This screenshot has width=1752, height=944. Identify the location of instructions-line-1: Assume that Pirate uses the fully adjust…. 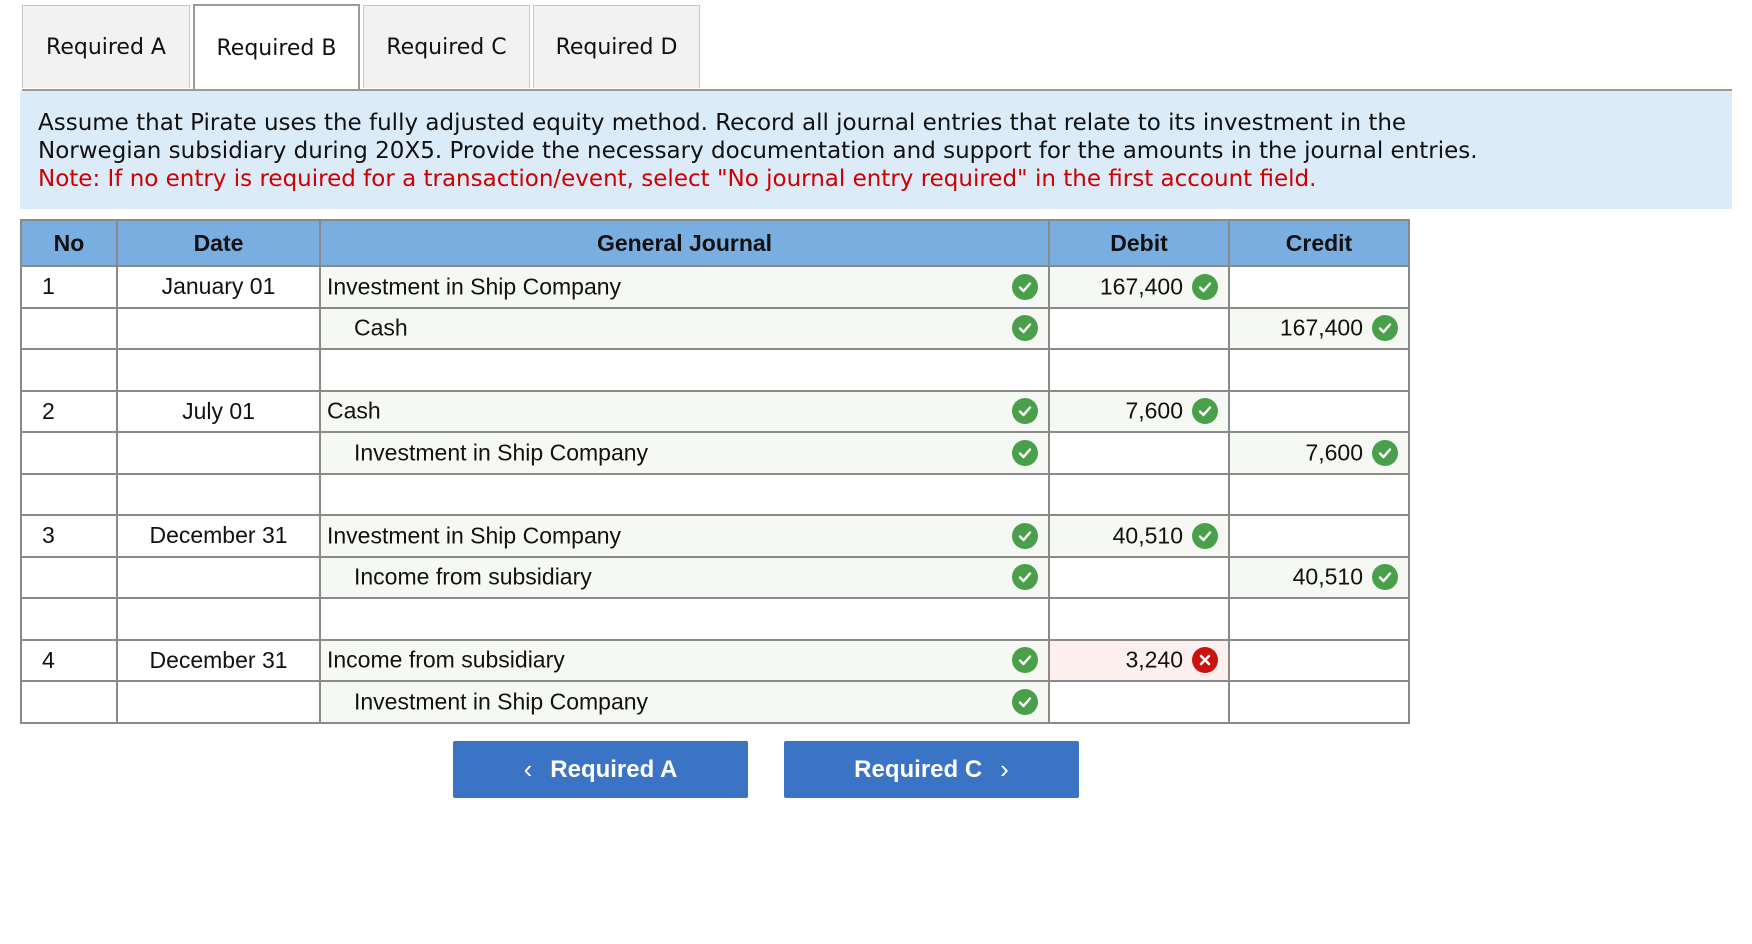
(722, 123).